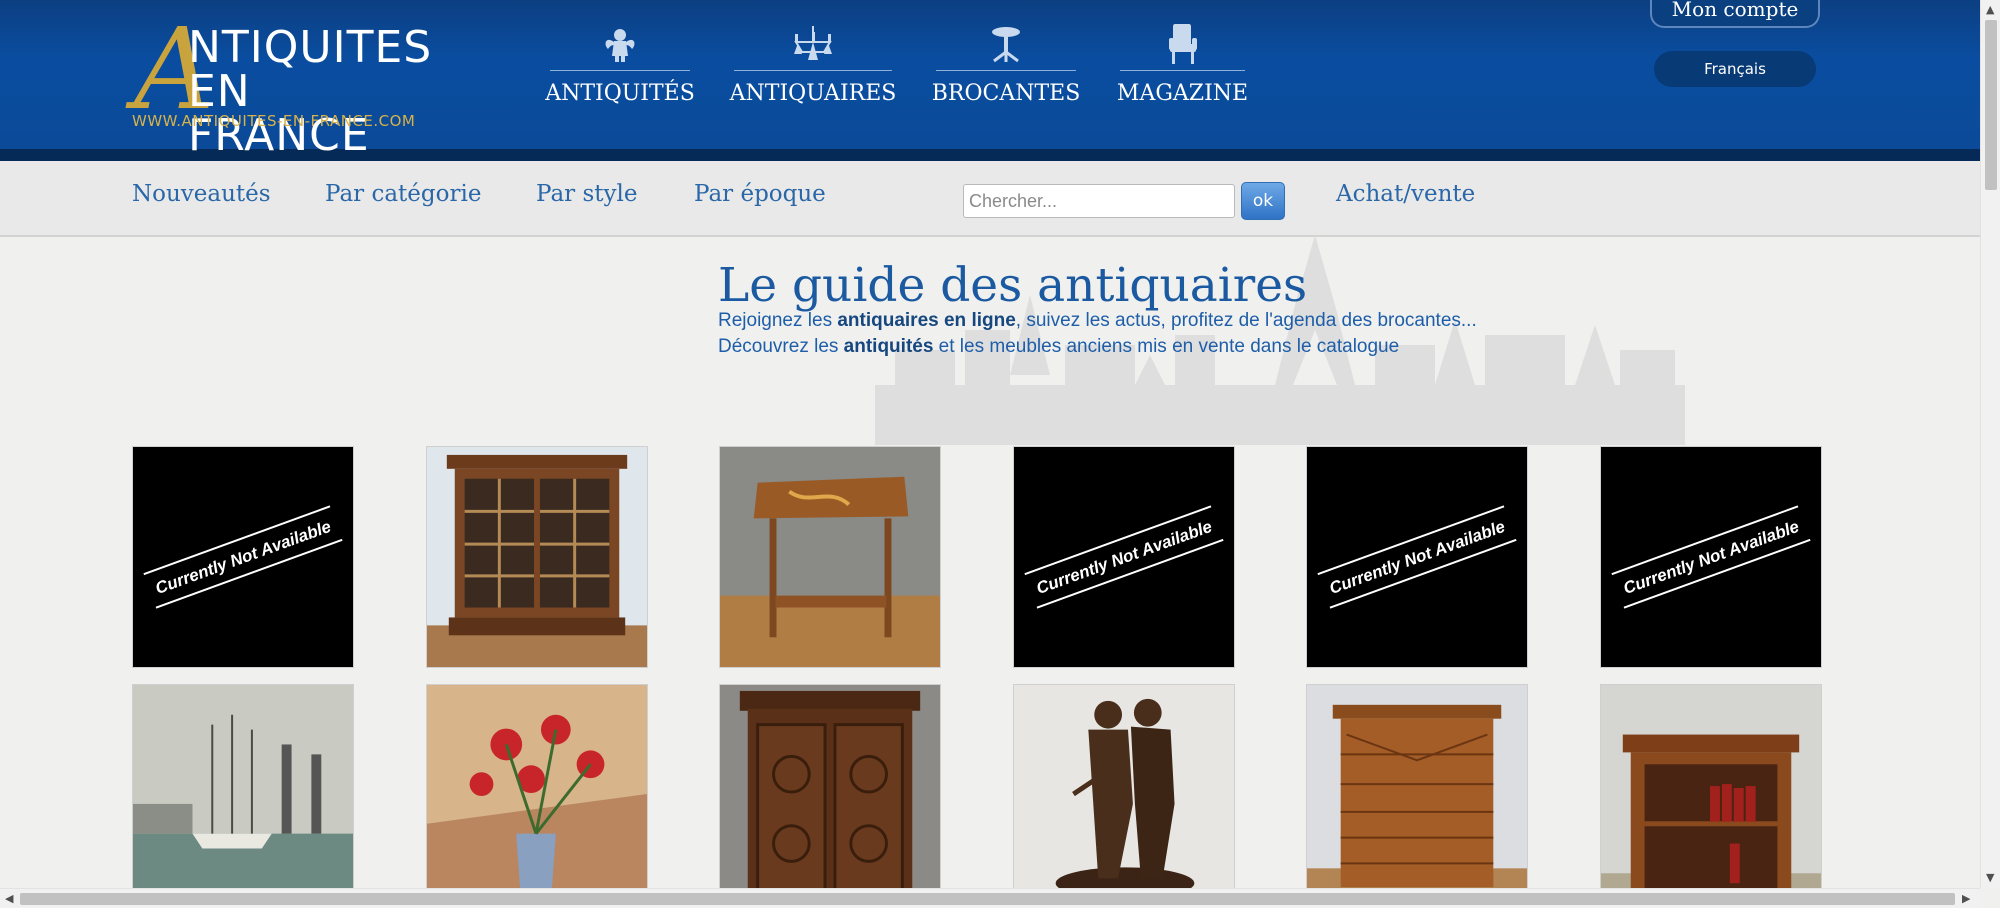 This screenshot has height=908, width=2000. Describe the element at coordinates (1182, 93) in the screenshot. I see `nav-label: MAGAZINE` at that location.